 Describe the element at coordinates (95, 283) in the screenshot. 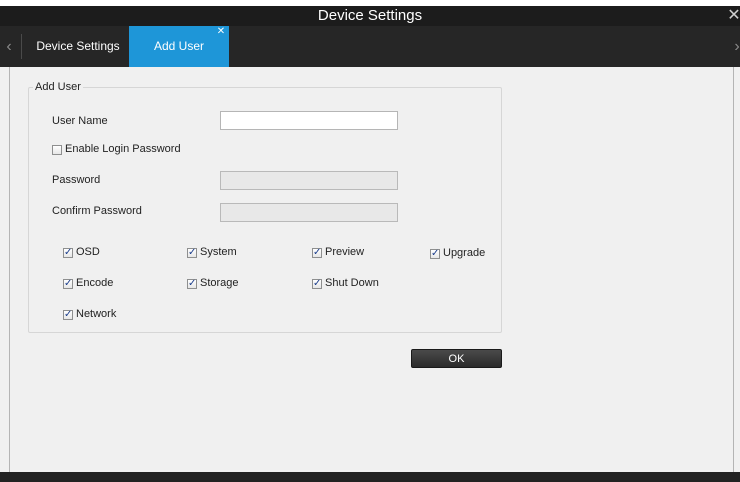

I see `permission-label: Encode` at that location.